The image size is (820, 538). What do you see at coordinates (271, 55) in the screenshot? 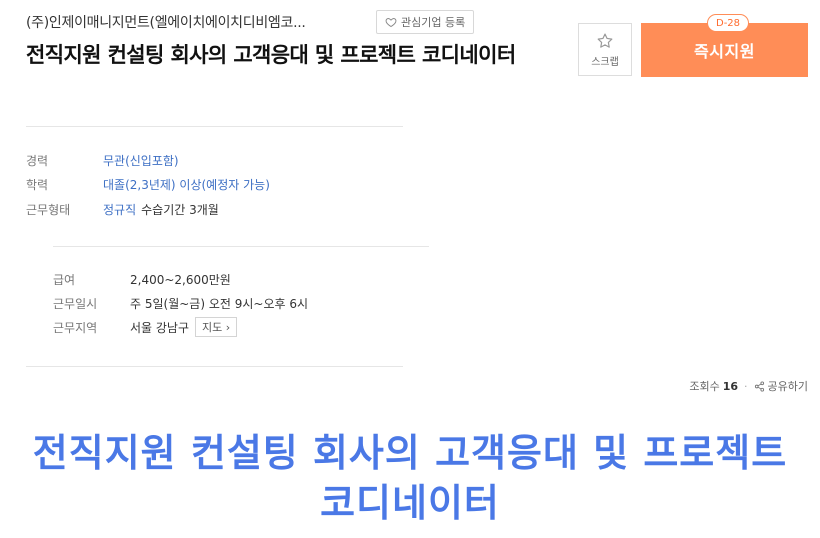
I see `job-title: 전직지원 컨설팅 회사의 고객응대 및 프로젝트 코디네이터` at bounding box center [271, 55].